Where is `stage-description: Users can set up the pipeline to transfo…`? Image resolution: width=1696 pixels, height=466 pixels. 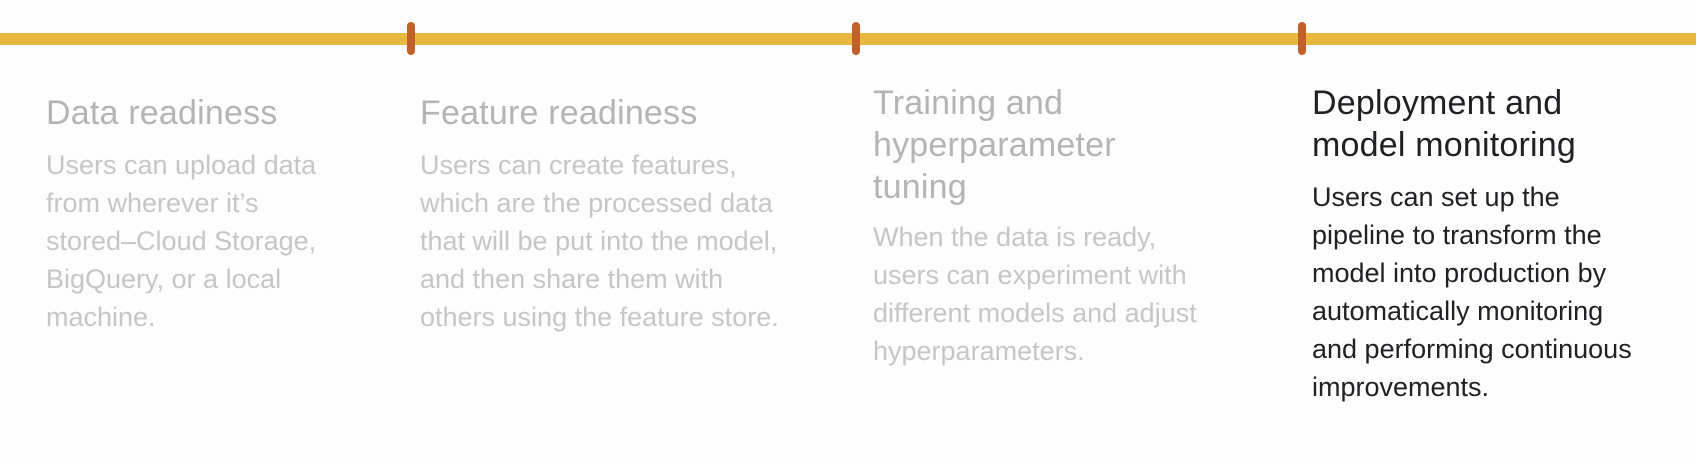 stage-description: Users can set up the pipeline to transfo… is located at coordinates (1472, 292).